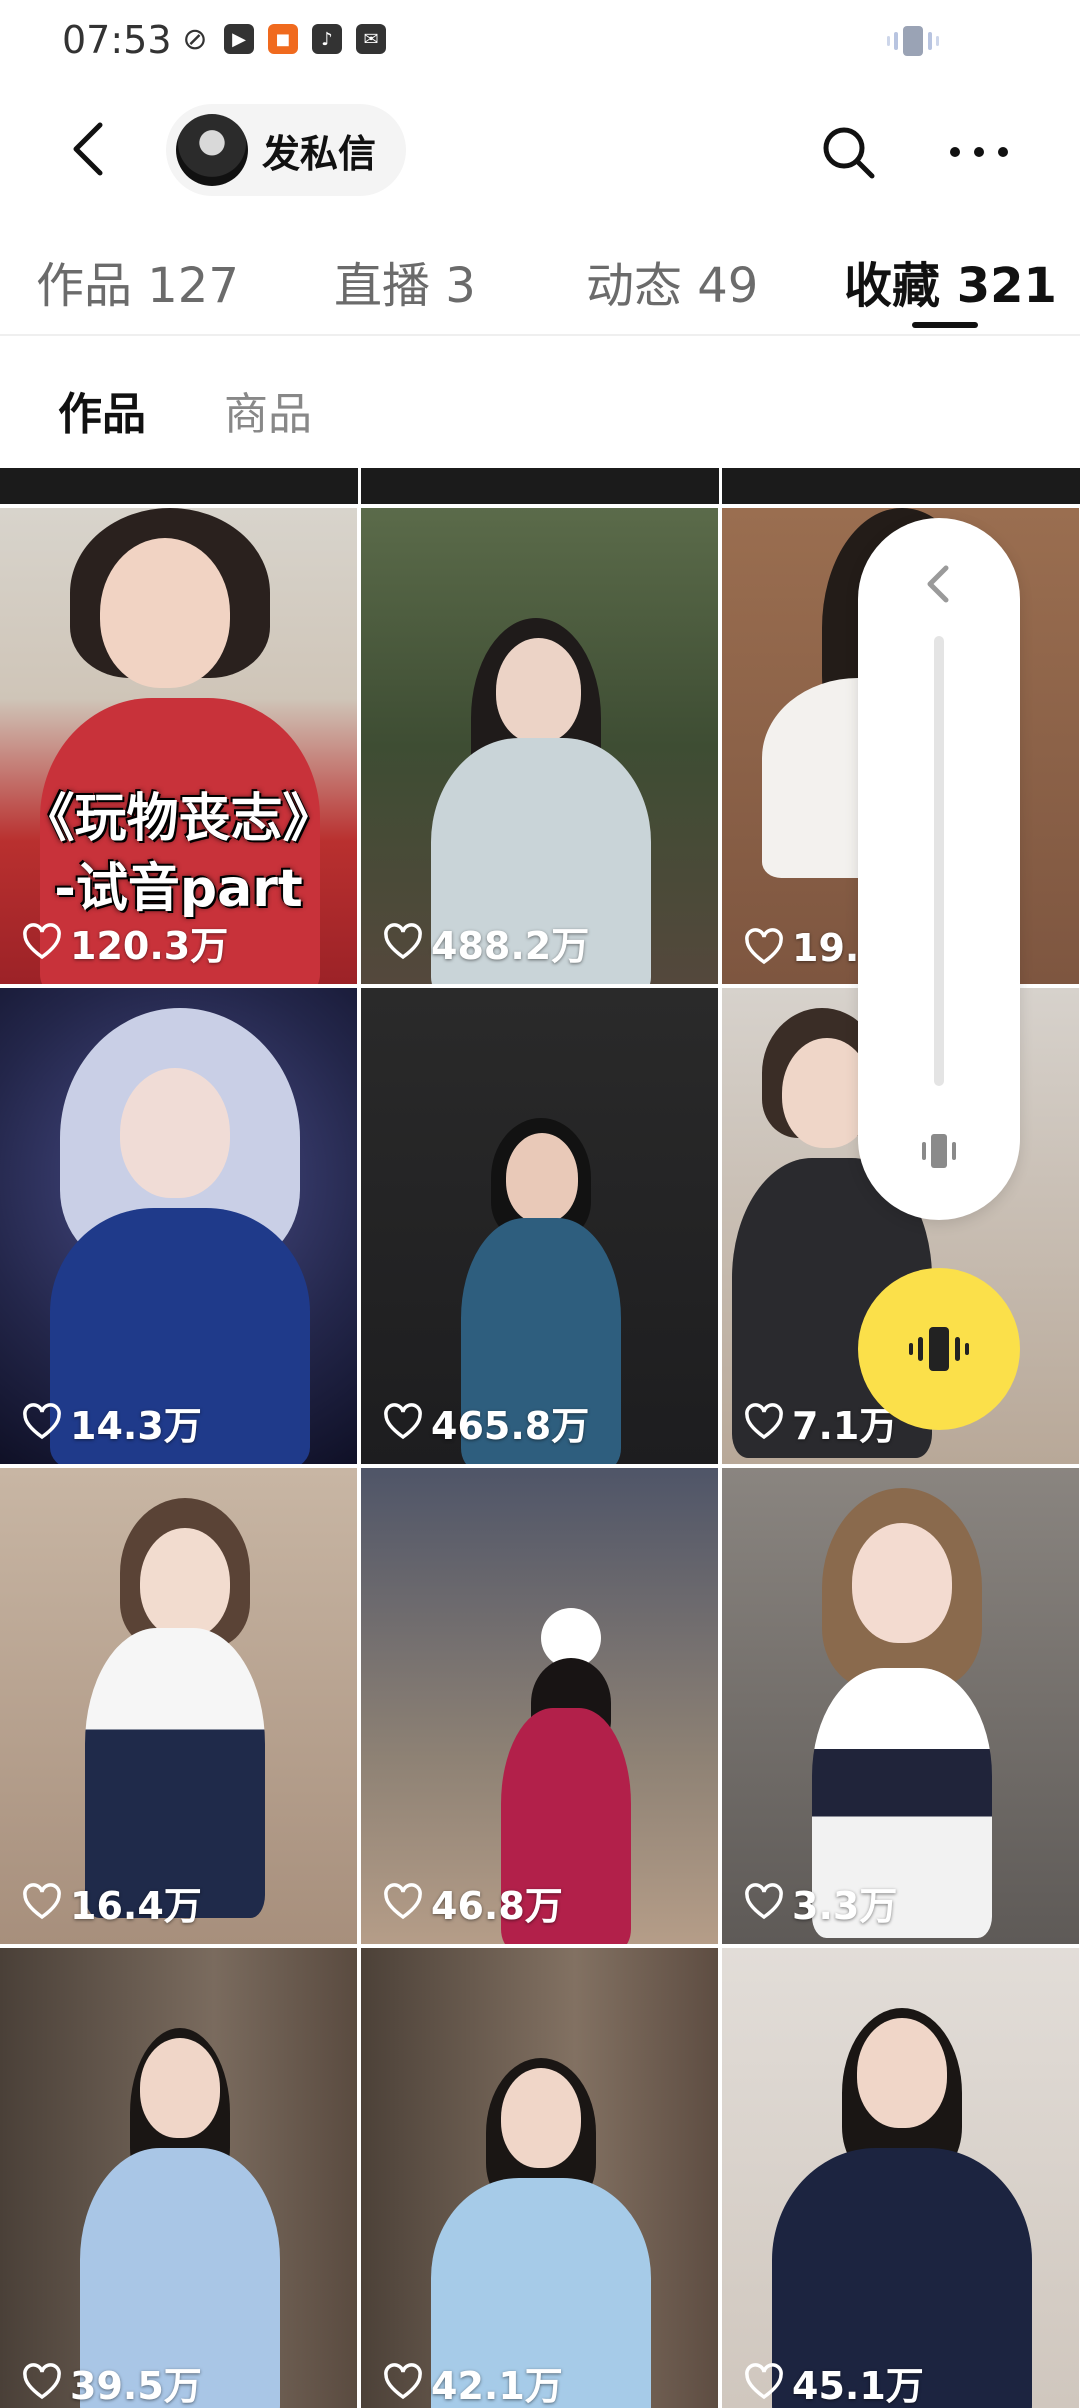  I want to click on tiktok-icon: ♪, so click(327, 39).